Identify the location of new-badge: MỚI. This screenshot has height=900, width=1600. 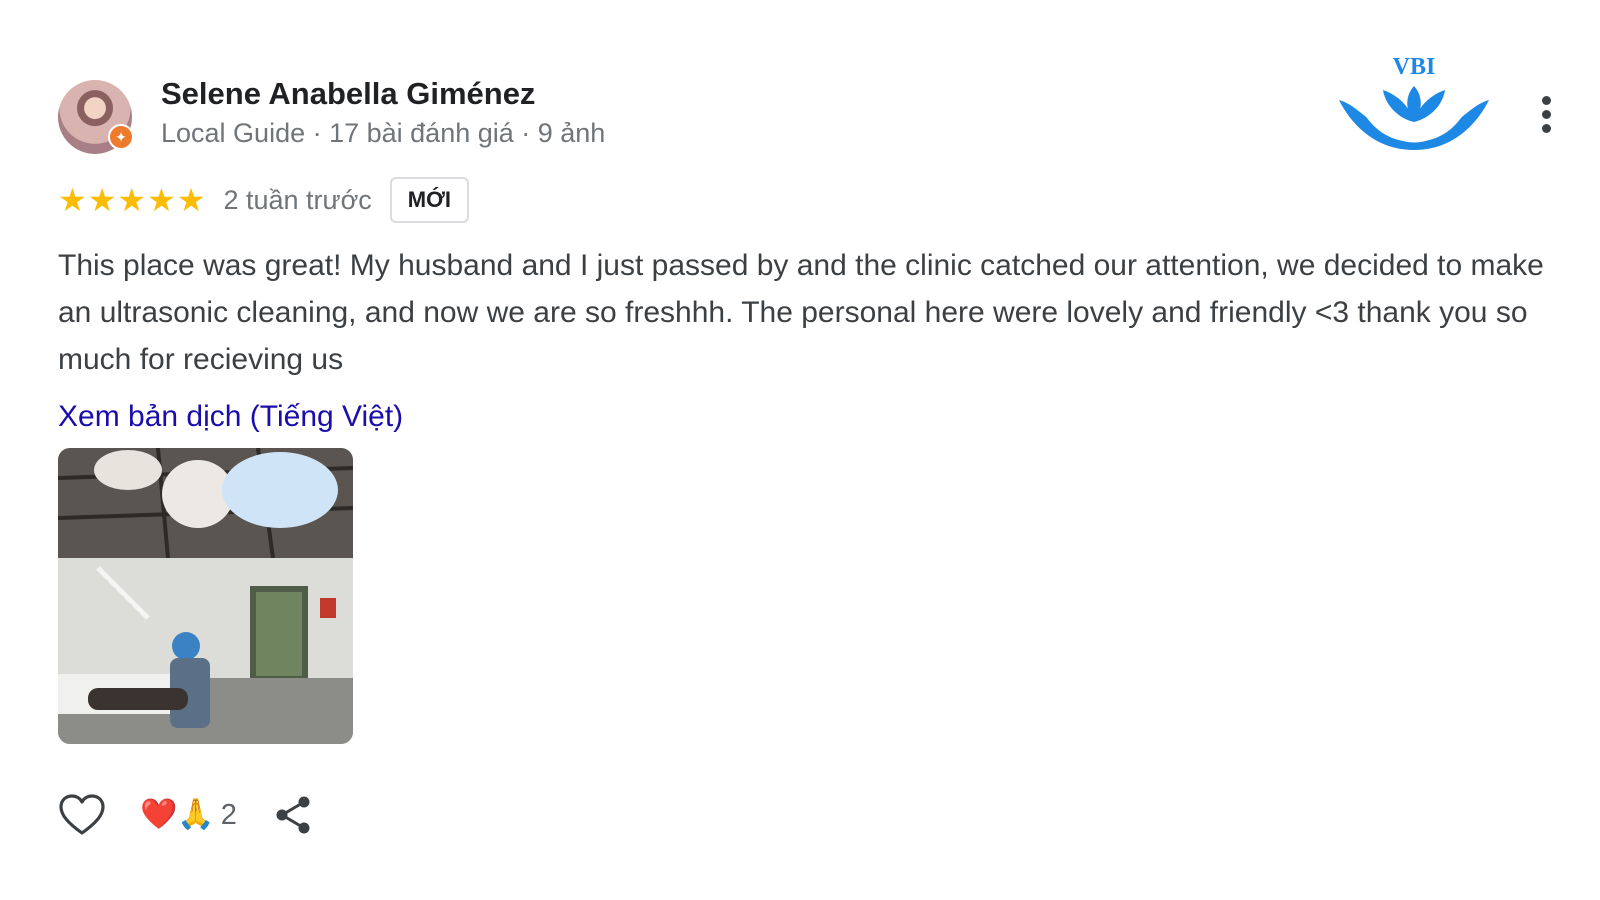
(429, 200).